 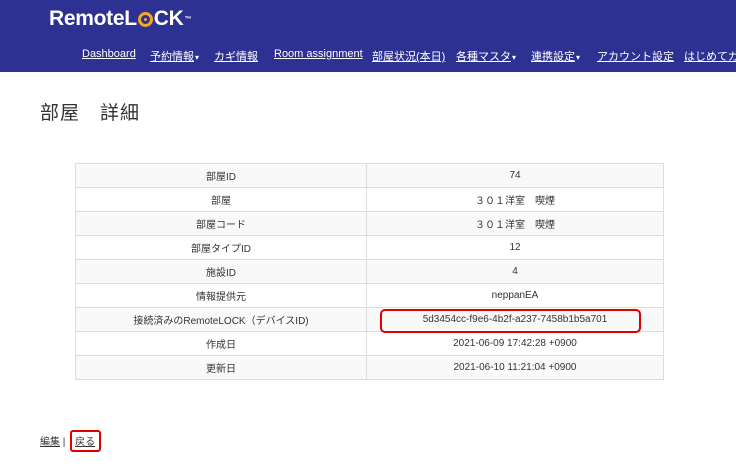 What do you see at coordinates (109, 54) in the screenshot?
I see `nav-dashboard: Dashboard` at bounding box center [109, 54].